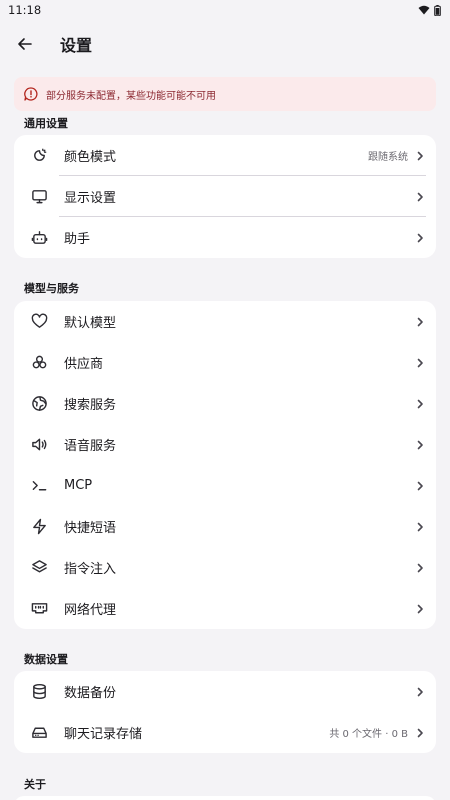 The width and height of the screenshot is (450, 800). I want to click on monitor-icon, so click(39, 197).